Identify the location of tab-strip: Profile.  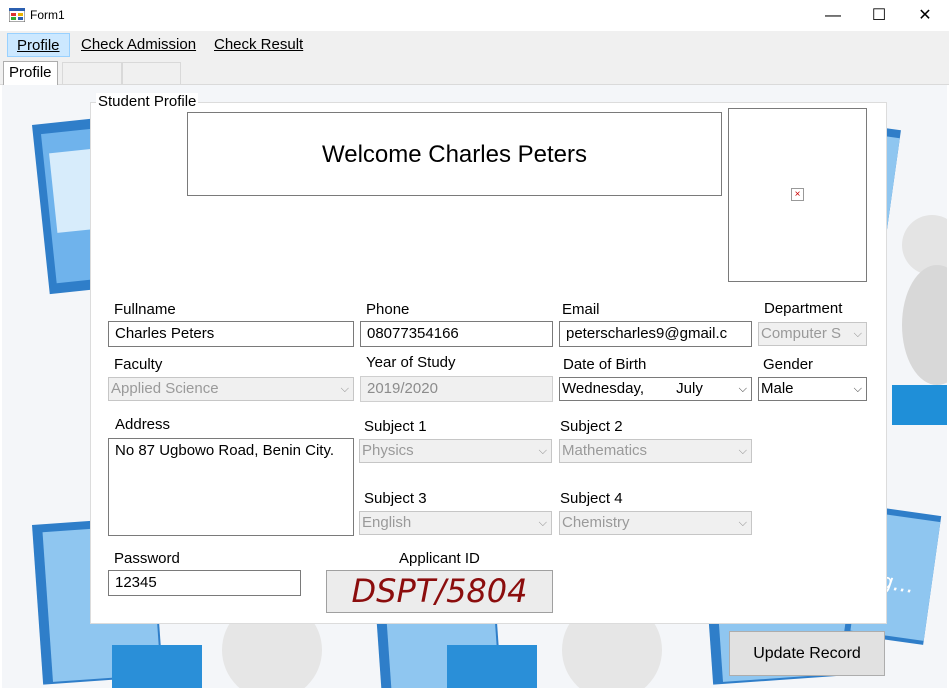
(474, 72).